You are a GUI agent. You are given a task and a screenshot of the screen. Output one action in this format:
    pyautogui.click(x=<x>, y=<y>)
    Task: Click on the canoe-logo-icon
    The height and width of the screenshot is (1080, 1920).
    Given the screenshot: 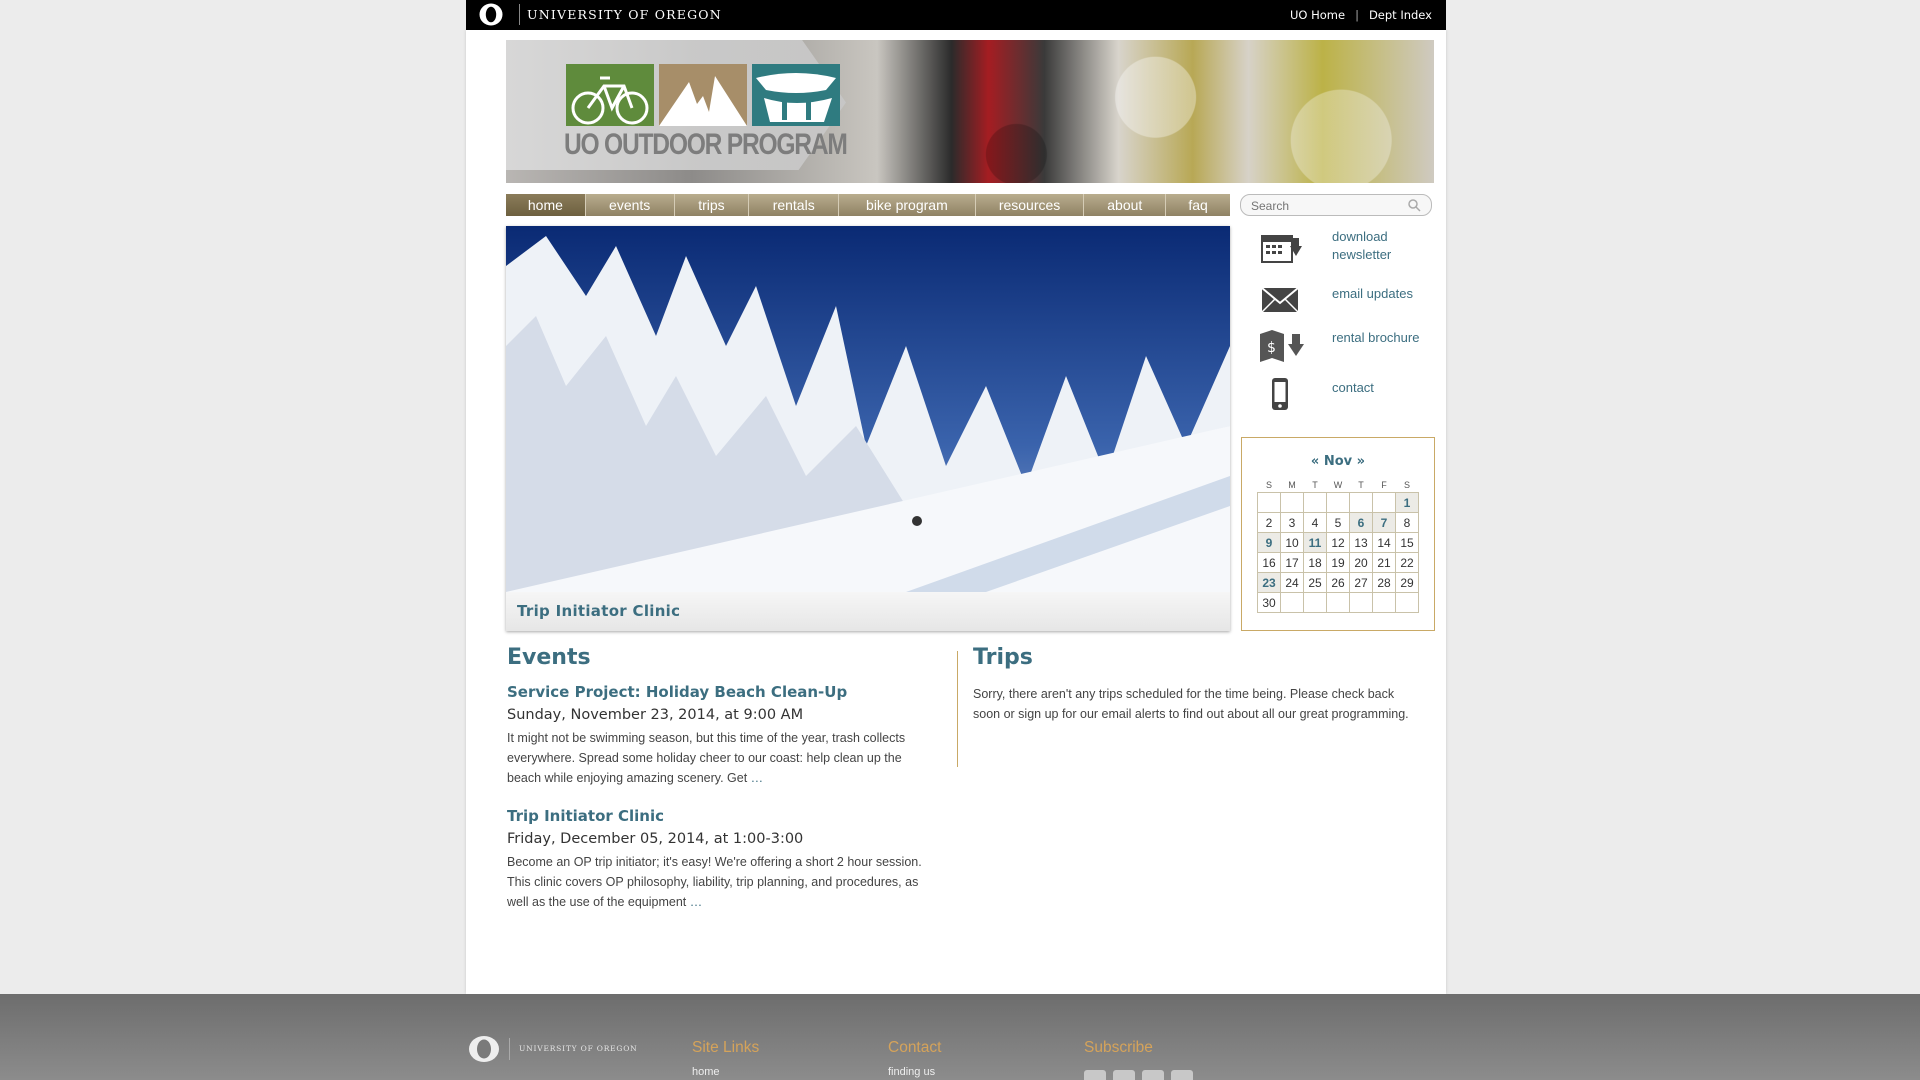 What is the action you would take?
    pyautogui.click(x=796, y=95)
    